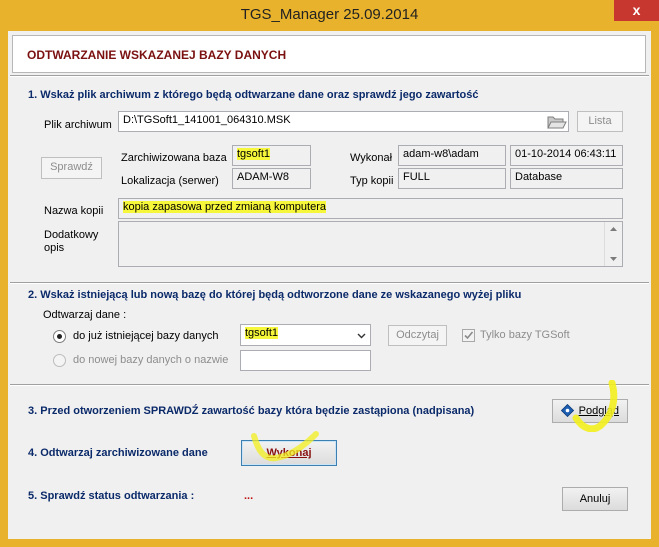 This screenshot has height=547, width=659. What do you see at coordinates (111, 496) in the screenshot?
I see `step5-heading: 5. Sprawdź status odtwarzania :` at bounding box center [111, 496].